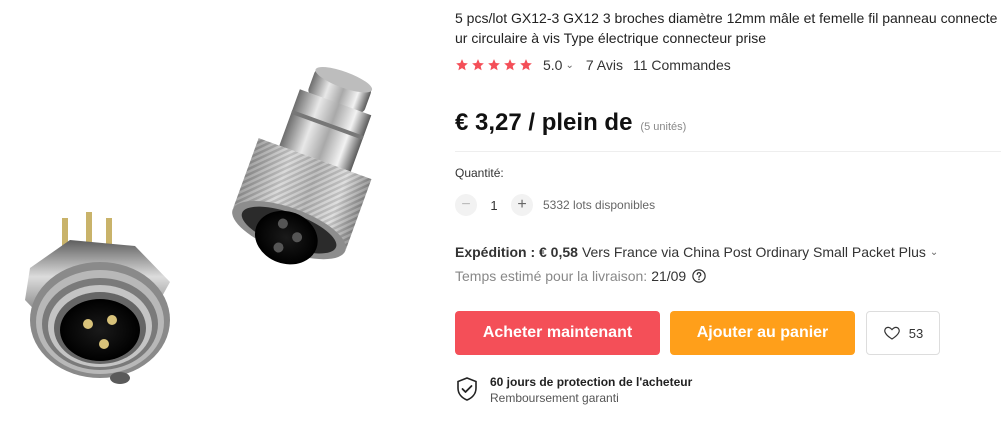  I want to click on price-row: € 3,27 / plein de (5 unités), so click(570, 123).